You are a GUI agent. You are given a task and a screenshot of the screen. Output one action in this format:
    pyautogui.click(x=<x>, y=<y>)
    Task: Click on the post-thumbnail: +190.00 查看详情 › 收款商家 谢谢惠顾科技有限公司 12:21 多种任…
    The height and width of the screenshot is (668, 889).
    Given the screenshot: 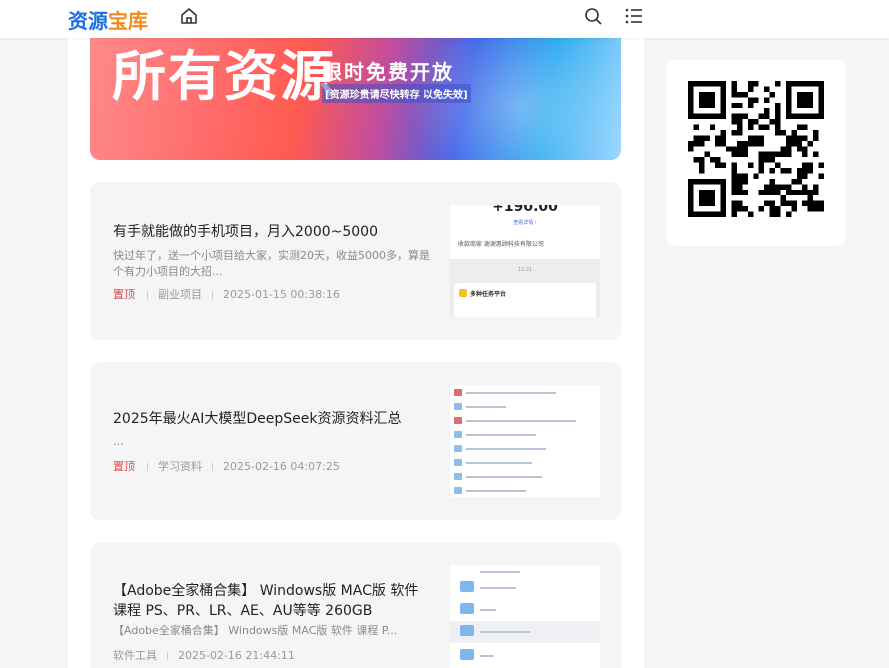 What is the action you would take?
    pyautogui.click(x=525, y=261)
    